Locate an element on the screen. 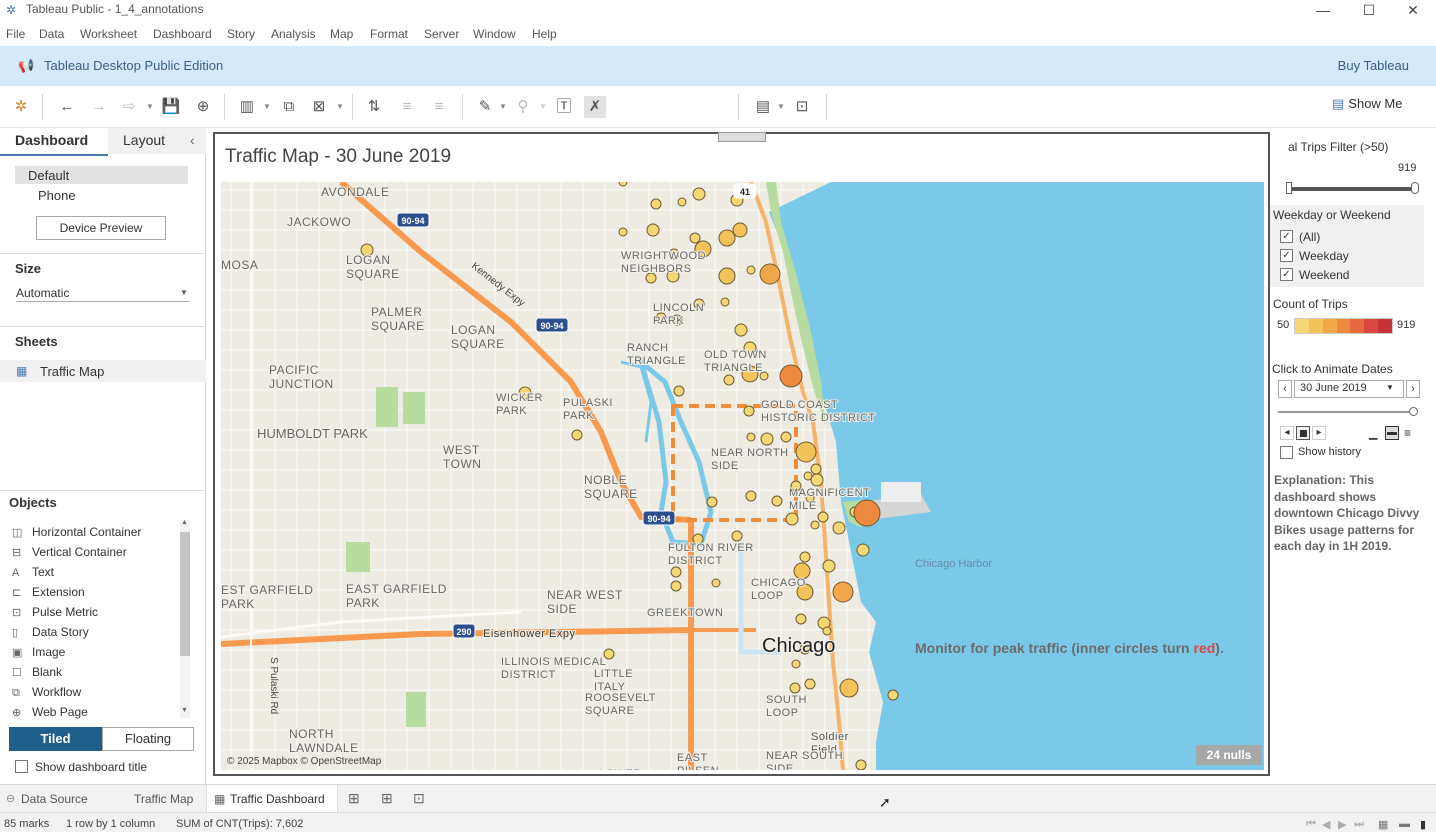 This screenshot has width=1436, height=832. menu-help: Help is located at coordinates (544, 34).